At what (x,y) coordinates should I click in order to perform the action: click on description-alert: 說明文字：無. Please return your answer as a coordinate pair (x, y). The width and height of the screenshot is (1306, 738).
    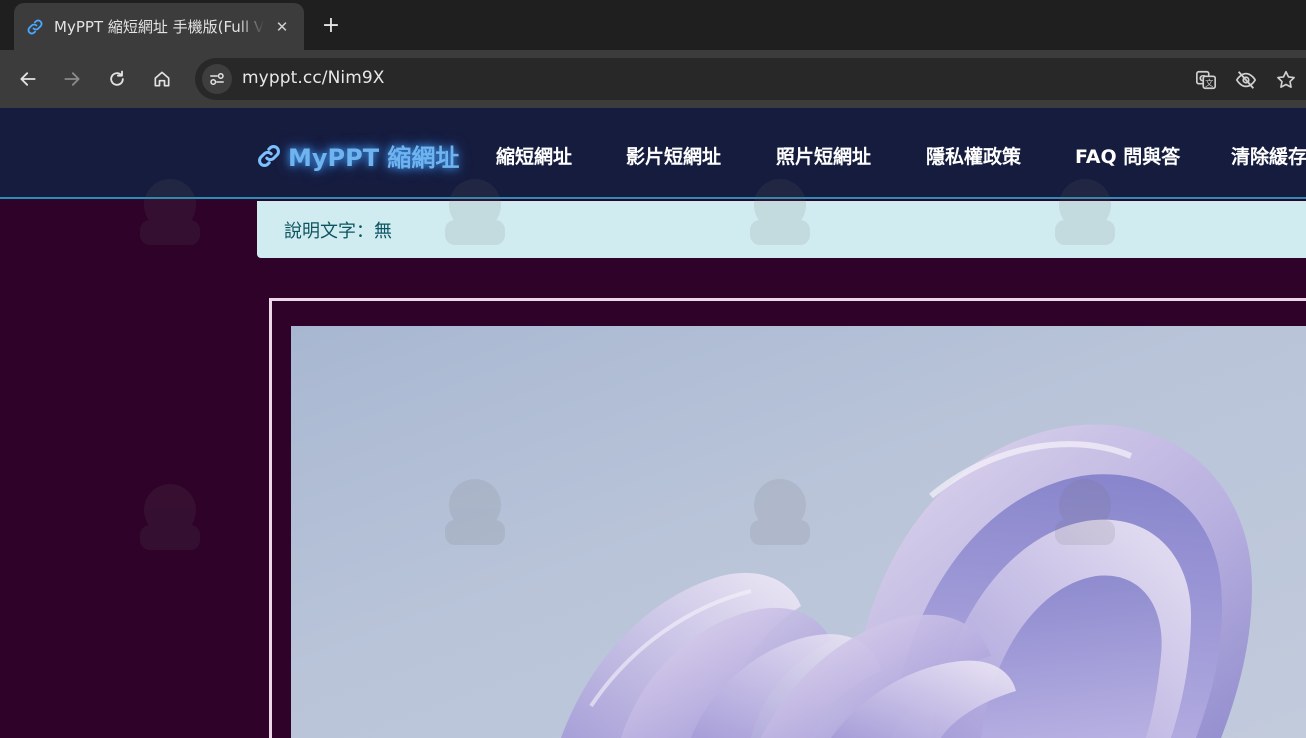
    Looking at the image, I should click on (781, 229).